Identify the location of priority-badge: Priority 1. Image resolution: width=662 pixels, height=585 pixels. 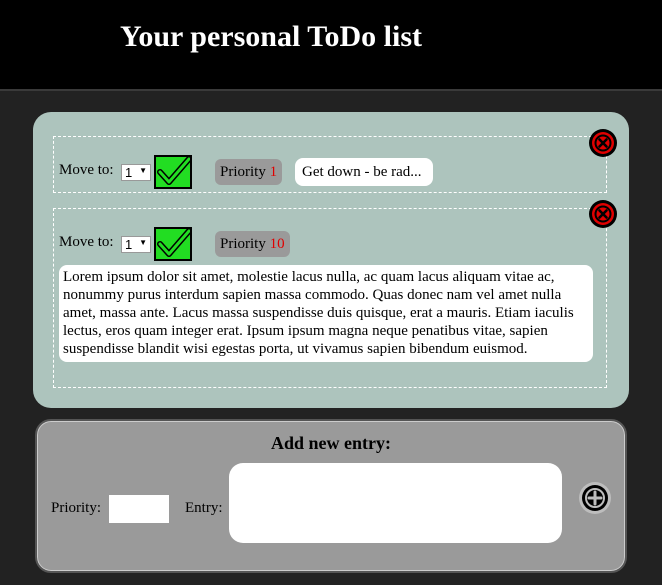
(249, 172).